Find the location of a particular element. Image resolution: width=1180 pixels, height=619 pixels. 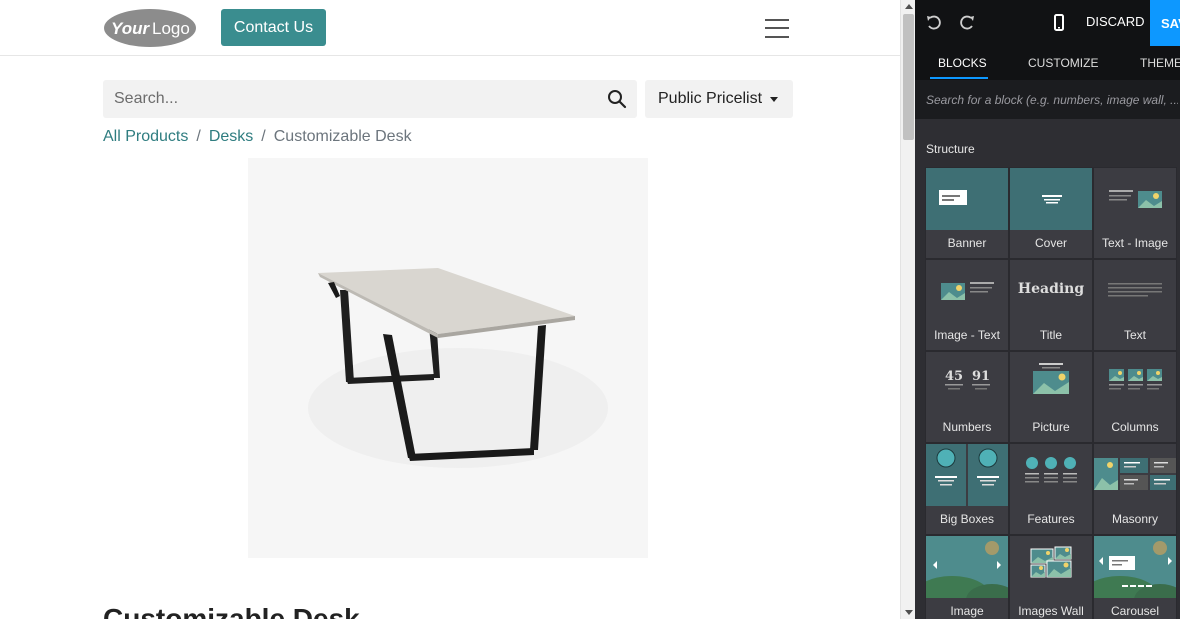

contact-us-button: Contact Us is located at coordinates (273, 27).